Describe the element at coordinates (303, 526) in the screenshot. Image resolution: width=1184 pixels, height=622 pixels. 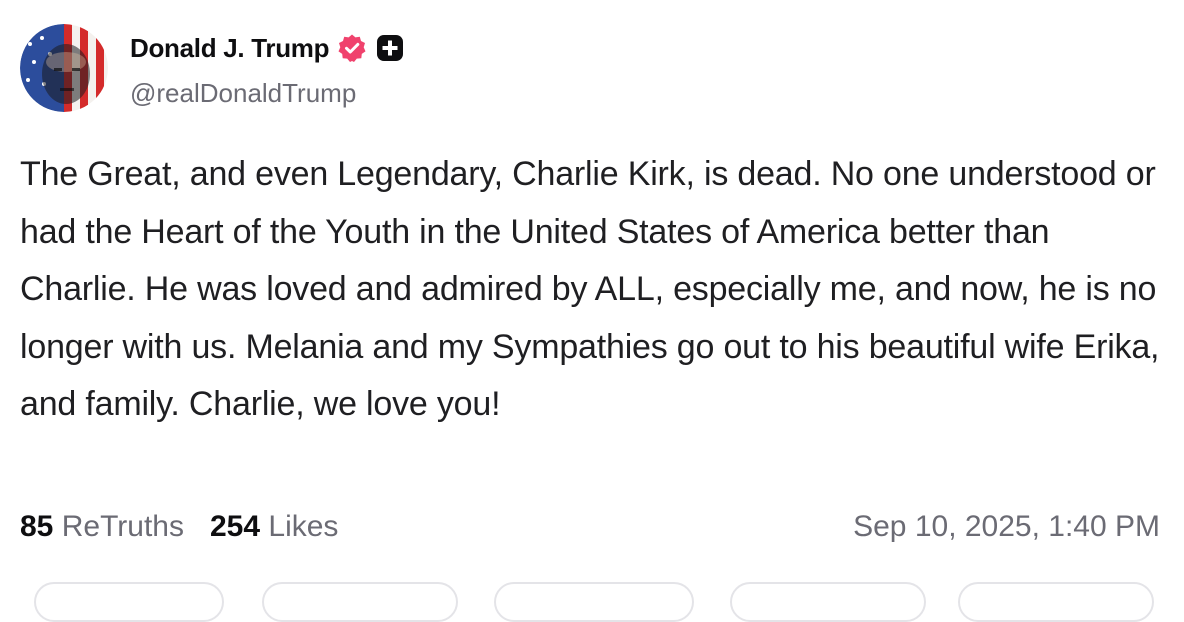
I see `likes-label: Likes` at that location.